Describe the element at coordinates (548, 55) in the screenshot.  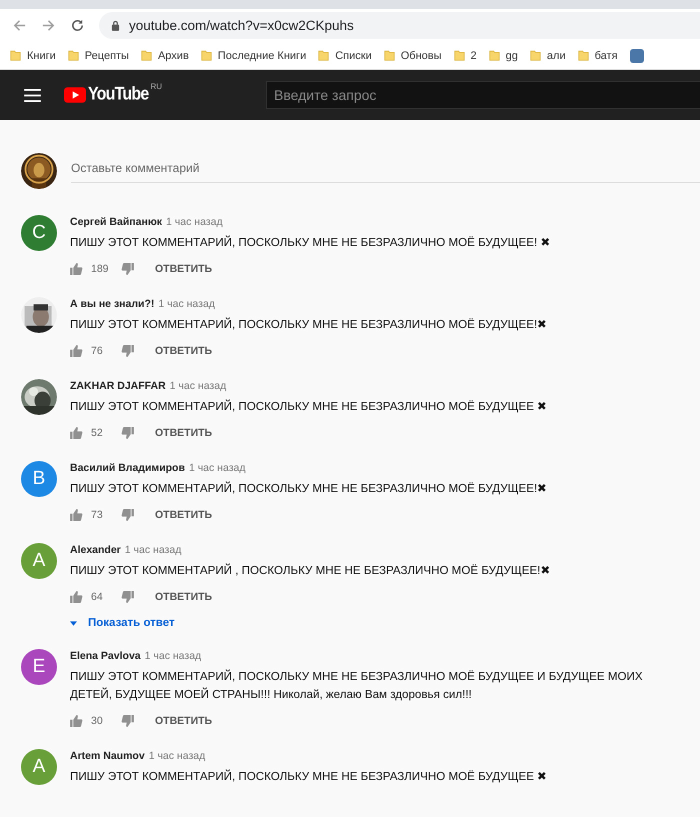
I see `bookmark: али` at that location.